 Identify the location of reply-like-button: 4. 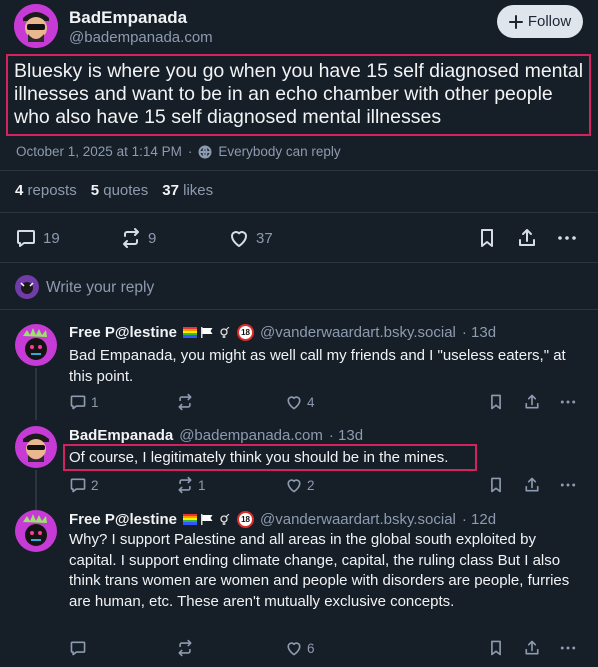
(300, 402).